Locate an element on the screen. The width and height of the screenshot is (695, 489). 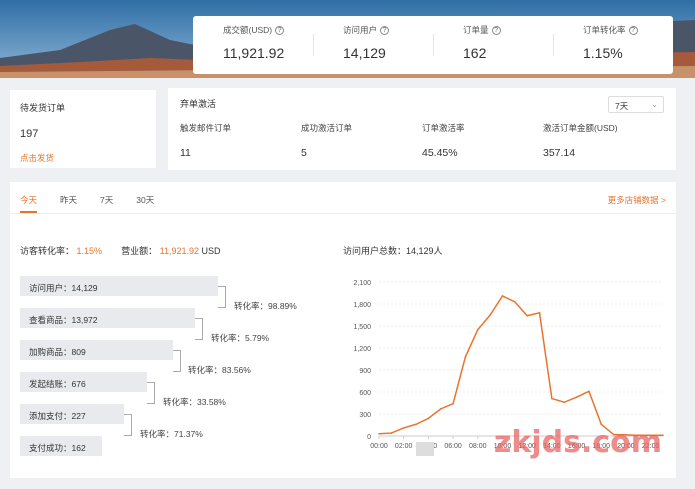
stat-value: 162 is located at coordinates (475, 53).